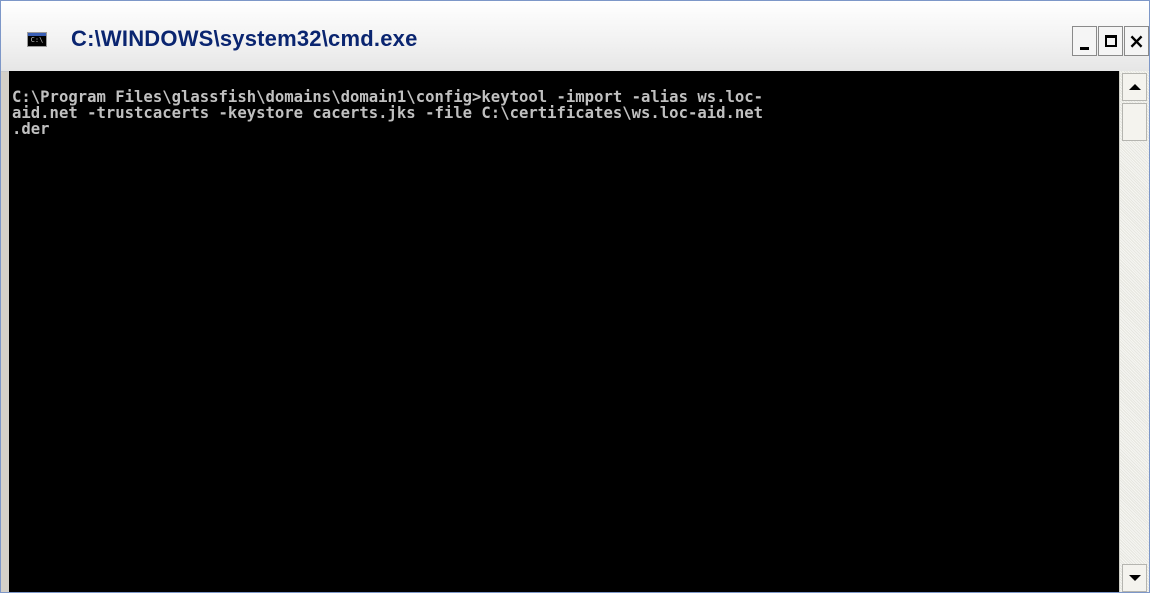 Image resolution: width=1150 pixels, height=593 pixels. I want to click on cmd-icon: C:\, so click(37, 39).